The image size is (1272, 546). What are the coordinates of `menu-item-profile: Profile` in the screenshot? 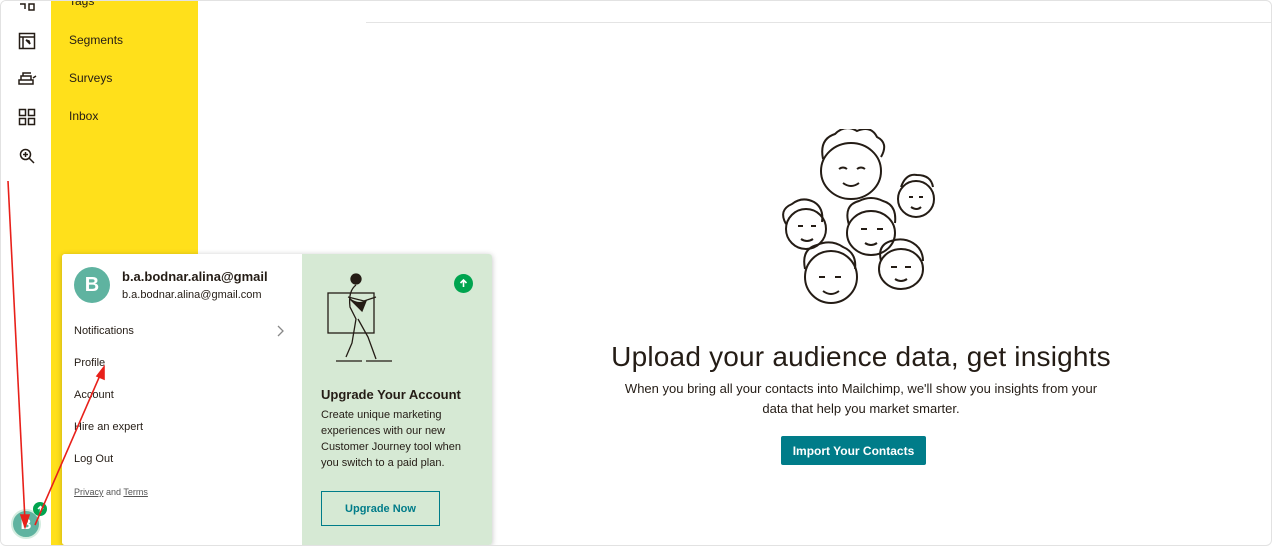 It's located at (89, 363).